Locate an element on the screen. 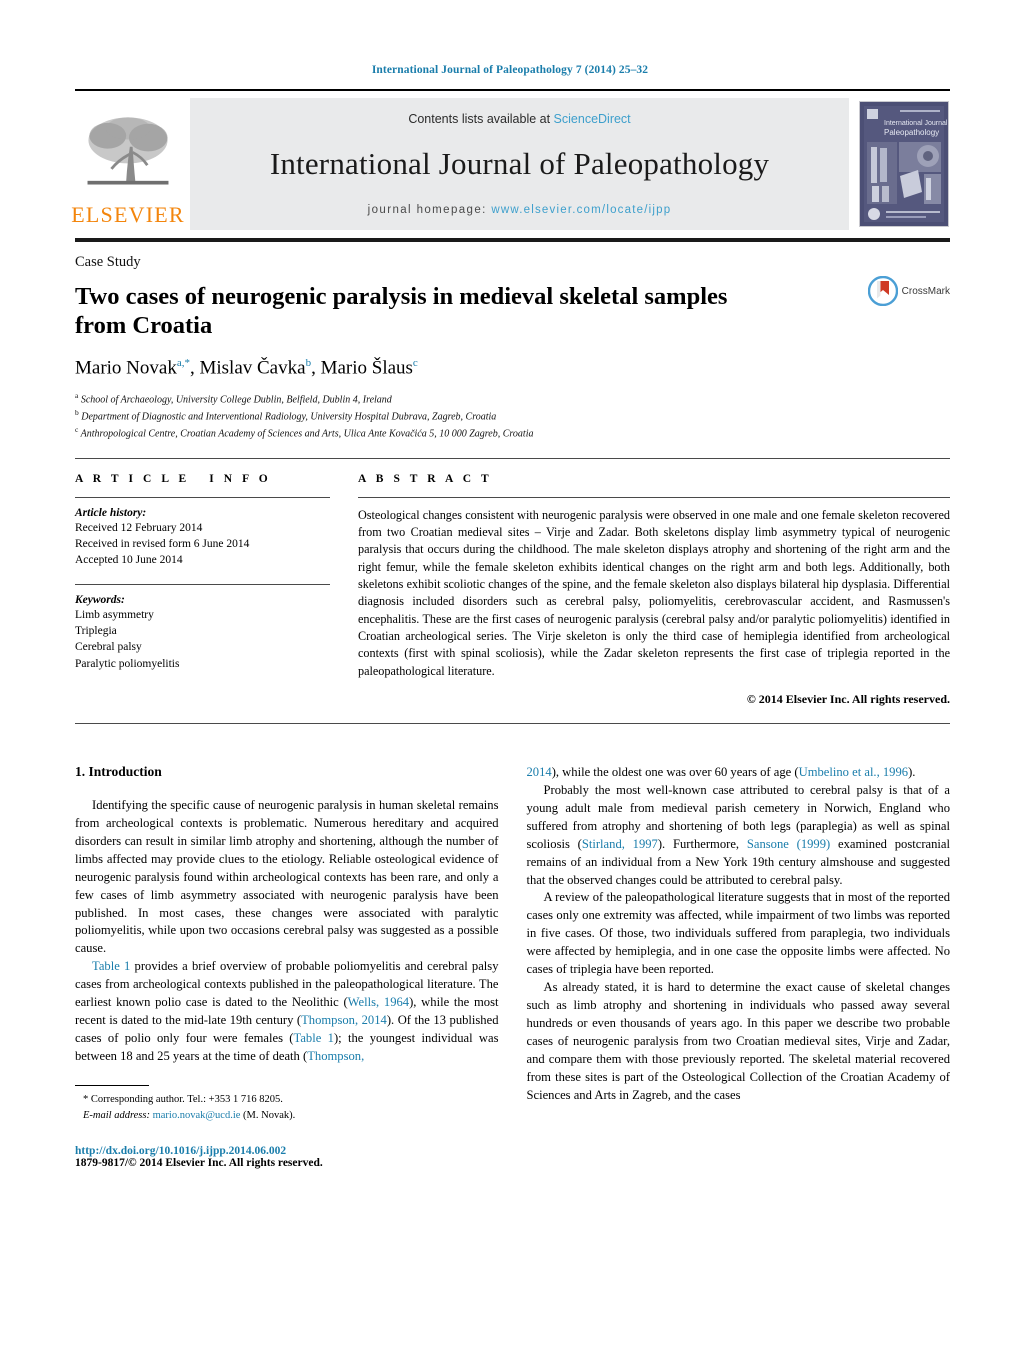  keyword-item: Paralytic poliomyelitis is located at coordinates (127, 663).